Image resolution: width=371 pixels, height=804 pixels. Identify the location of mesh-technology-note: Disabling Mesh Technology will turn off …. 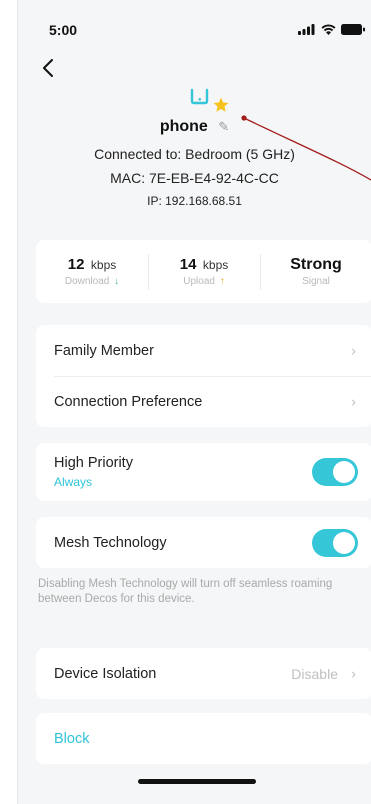
(185, 591).